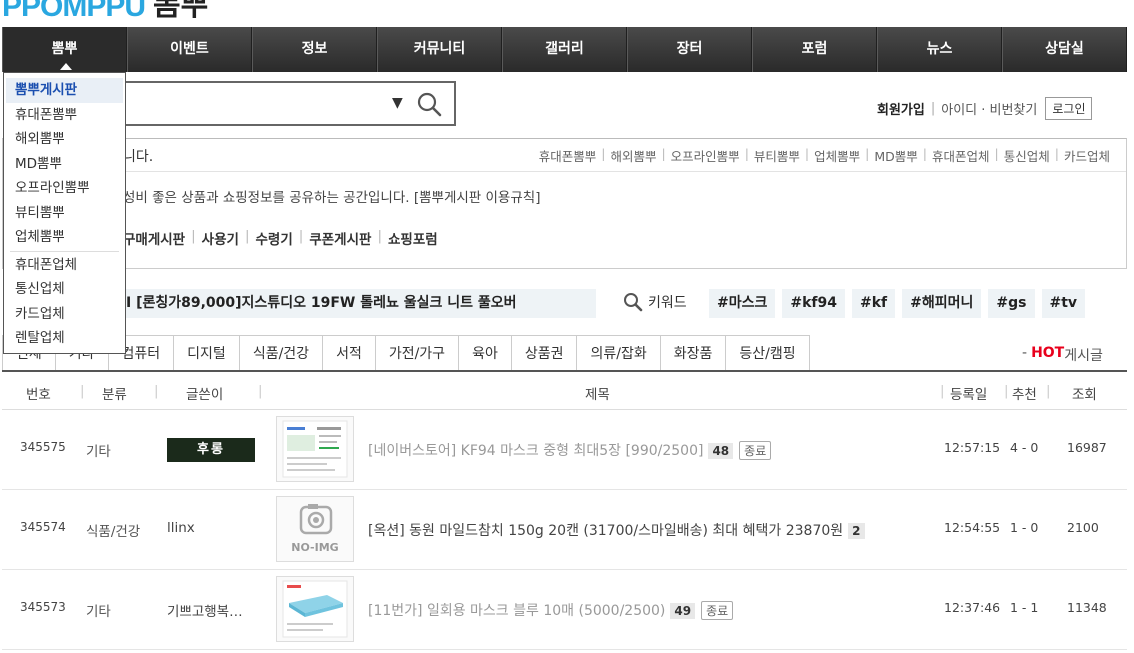 This screenshot has height=653, width=1134. Describe the element at coordinates (633, 155) in the screenshot. I see `info-link-overseas: 해외뽐뿌` at that location.